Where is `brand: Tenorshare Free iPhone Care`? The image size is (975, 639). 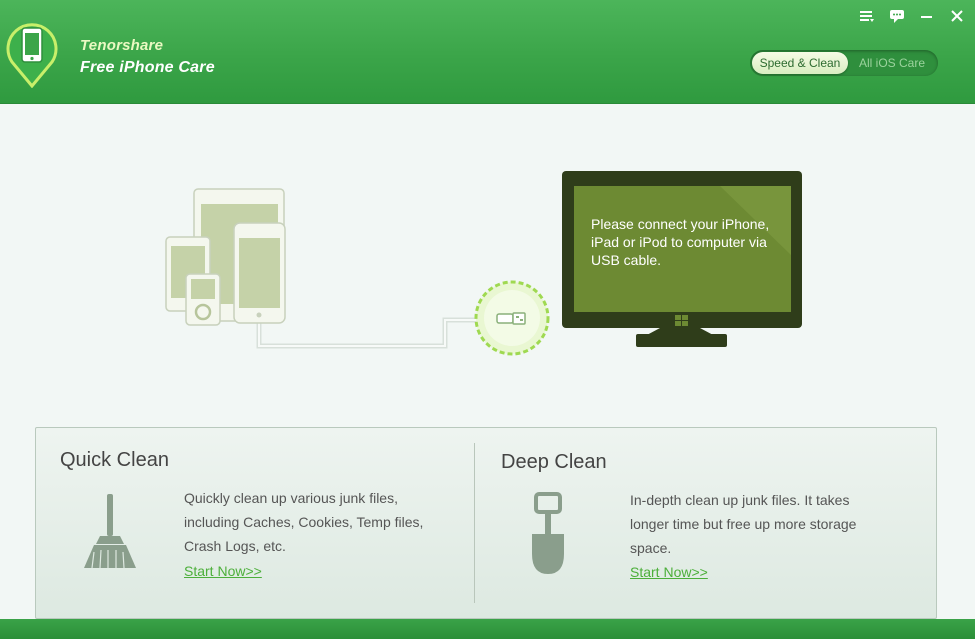
brand: Tenorshare Free iPhone Care is located at coordinates (147, 57).